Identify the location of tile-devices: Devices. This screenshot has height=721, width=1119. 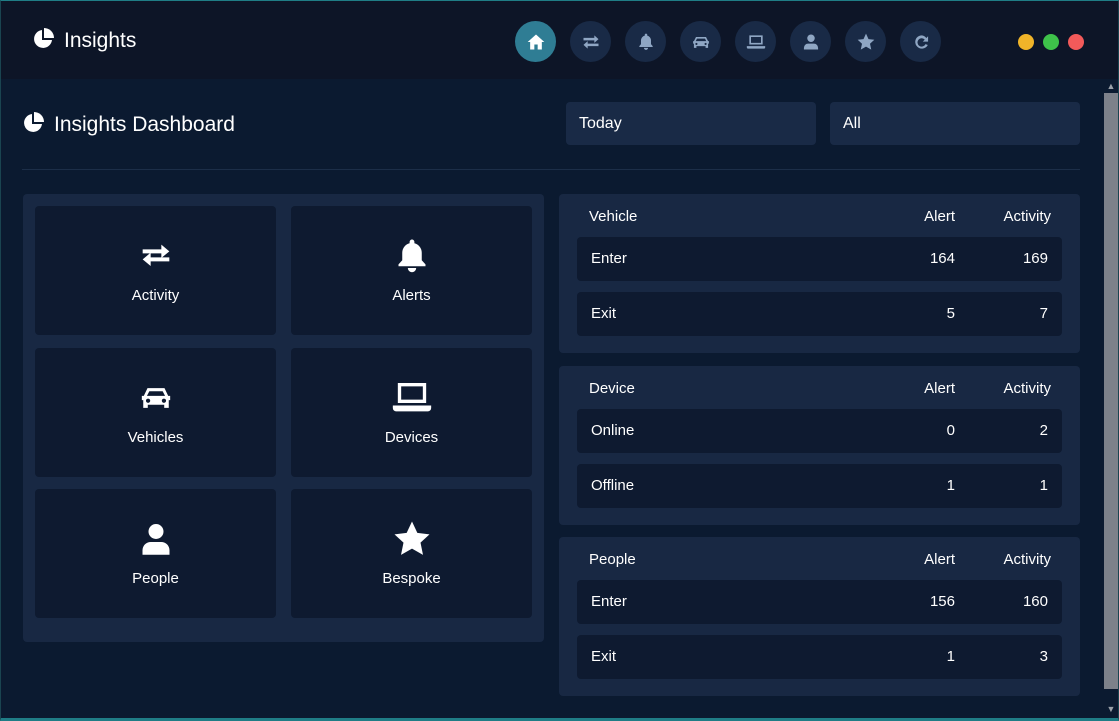
(411, 412).